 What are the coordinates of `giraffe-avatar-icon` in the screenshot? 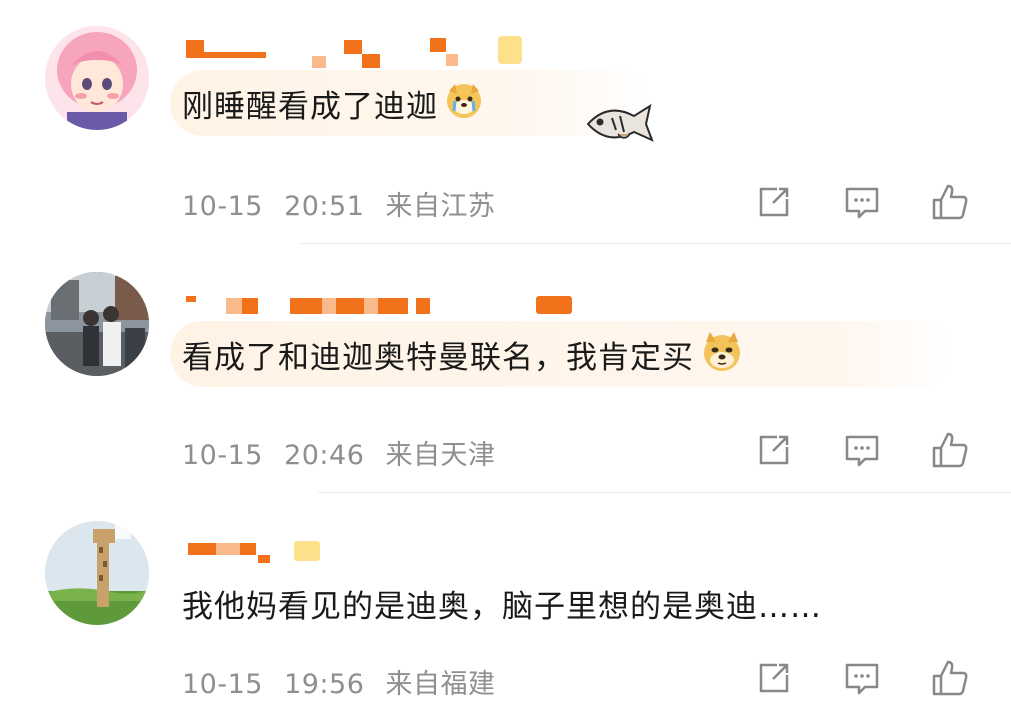 It's located at (97, 573).